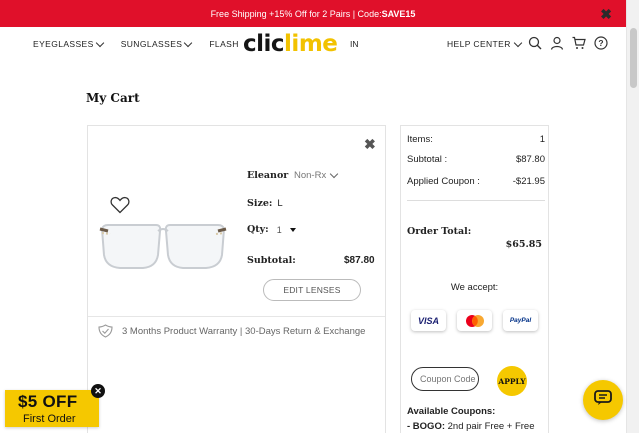  I want to click on header-icons: ?, so click(568, 43).